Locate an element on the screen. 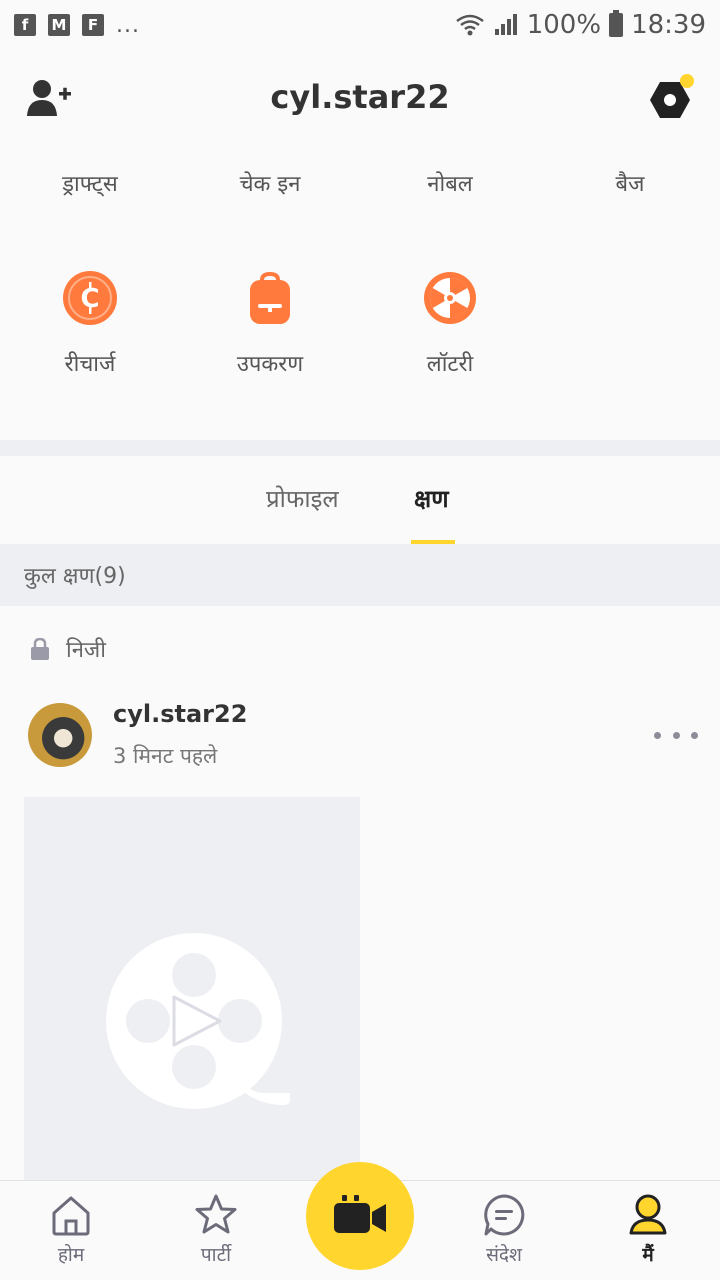 Image resolution: width=720 pixels, height=1280 pixels. video-thumbnail is located at coordinates (192, 991).